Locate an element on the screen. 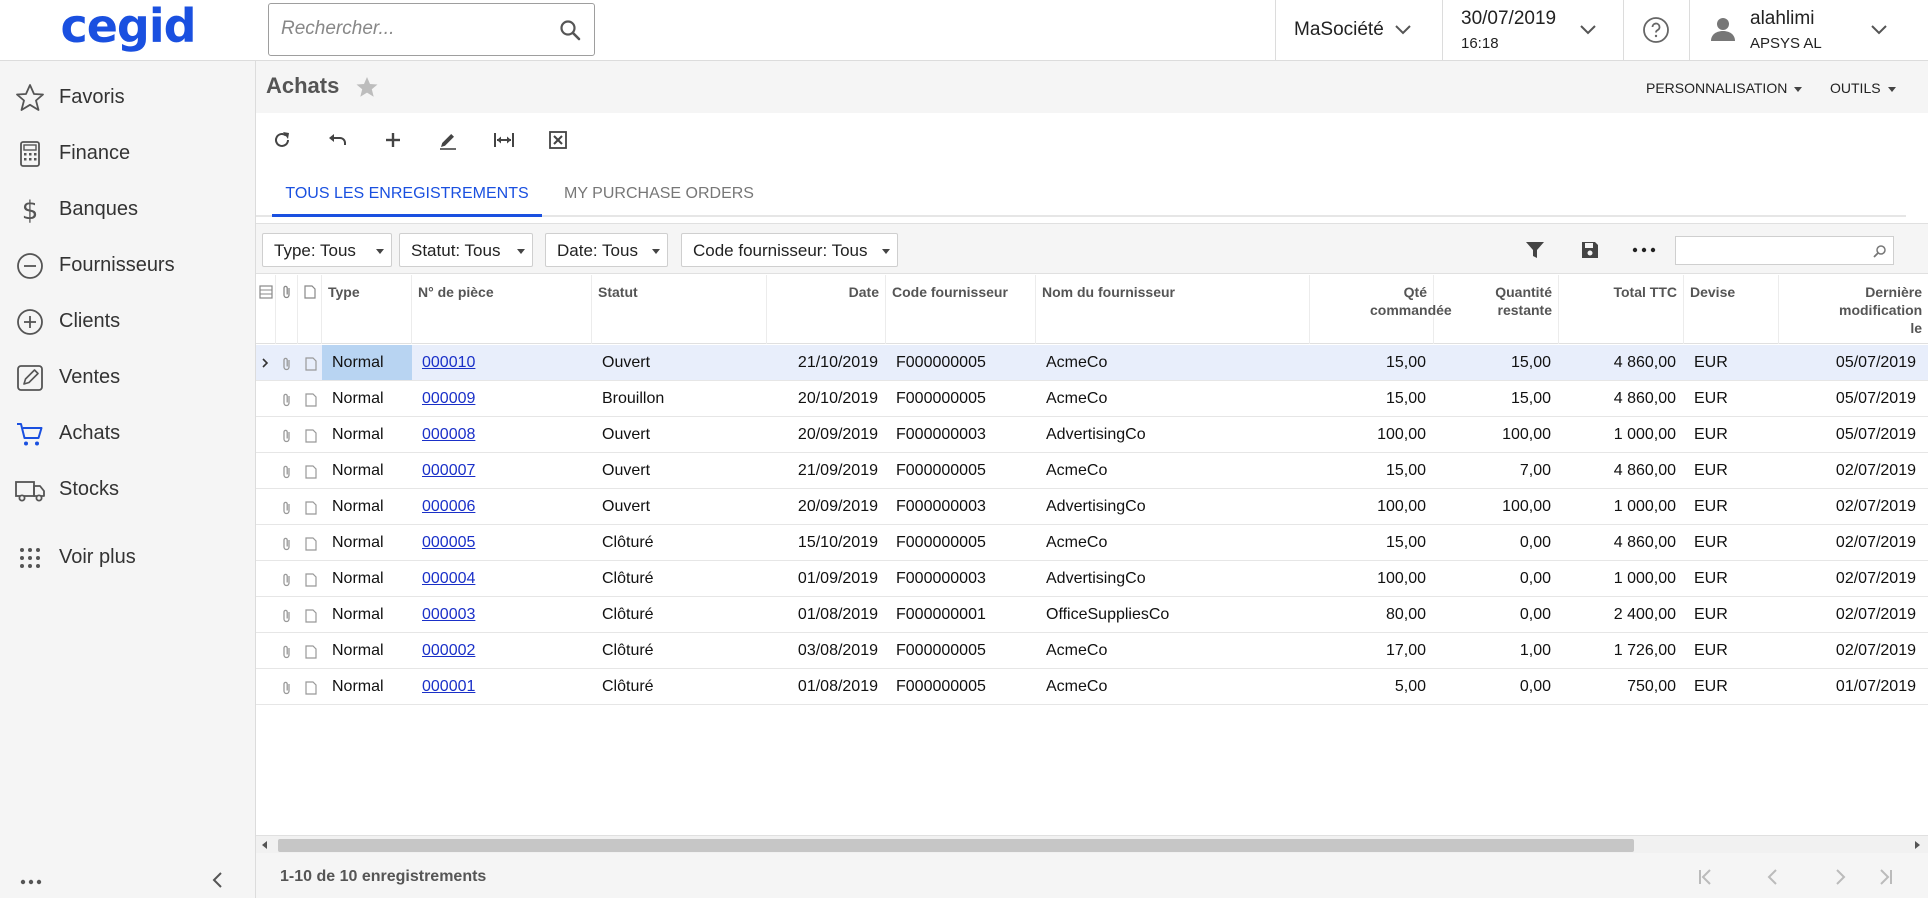  order-number-link: 000004 is located at coordinates (502, 578).